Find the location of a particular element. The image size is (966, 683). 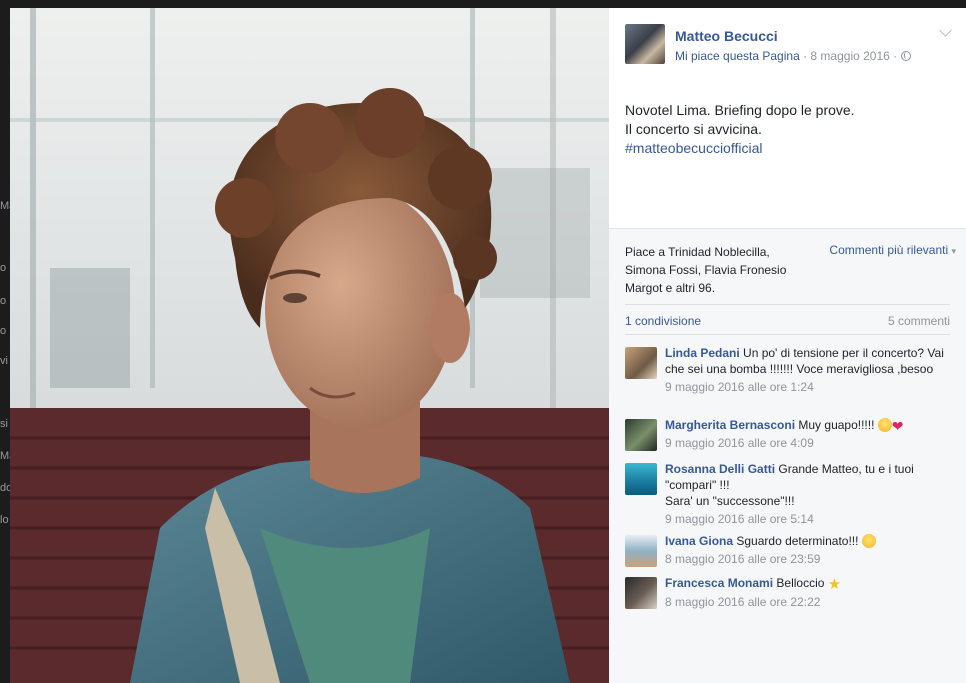

comment-author: Rosanna Delli Gatti is located at coordinates (720, 469).